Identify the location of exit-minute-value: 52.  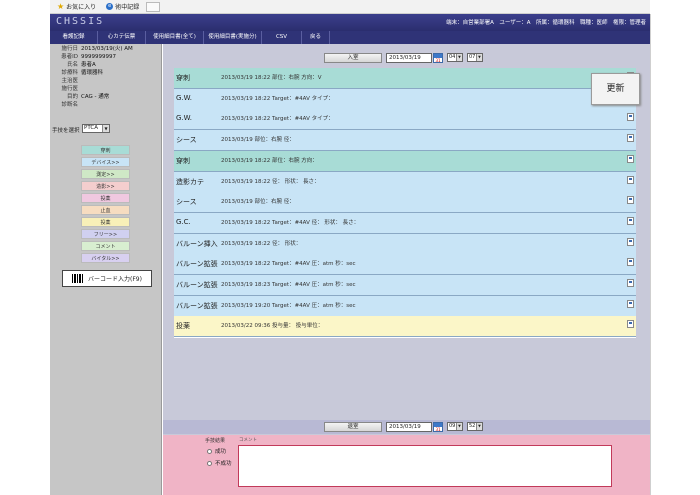
(472, 426).